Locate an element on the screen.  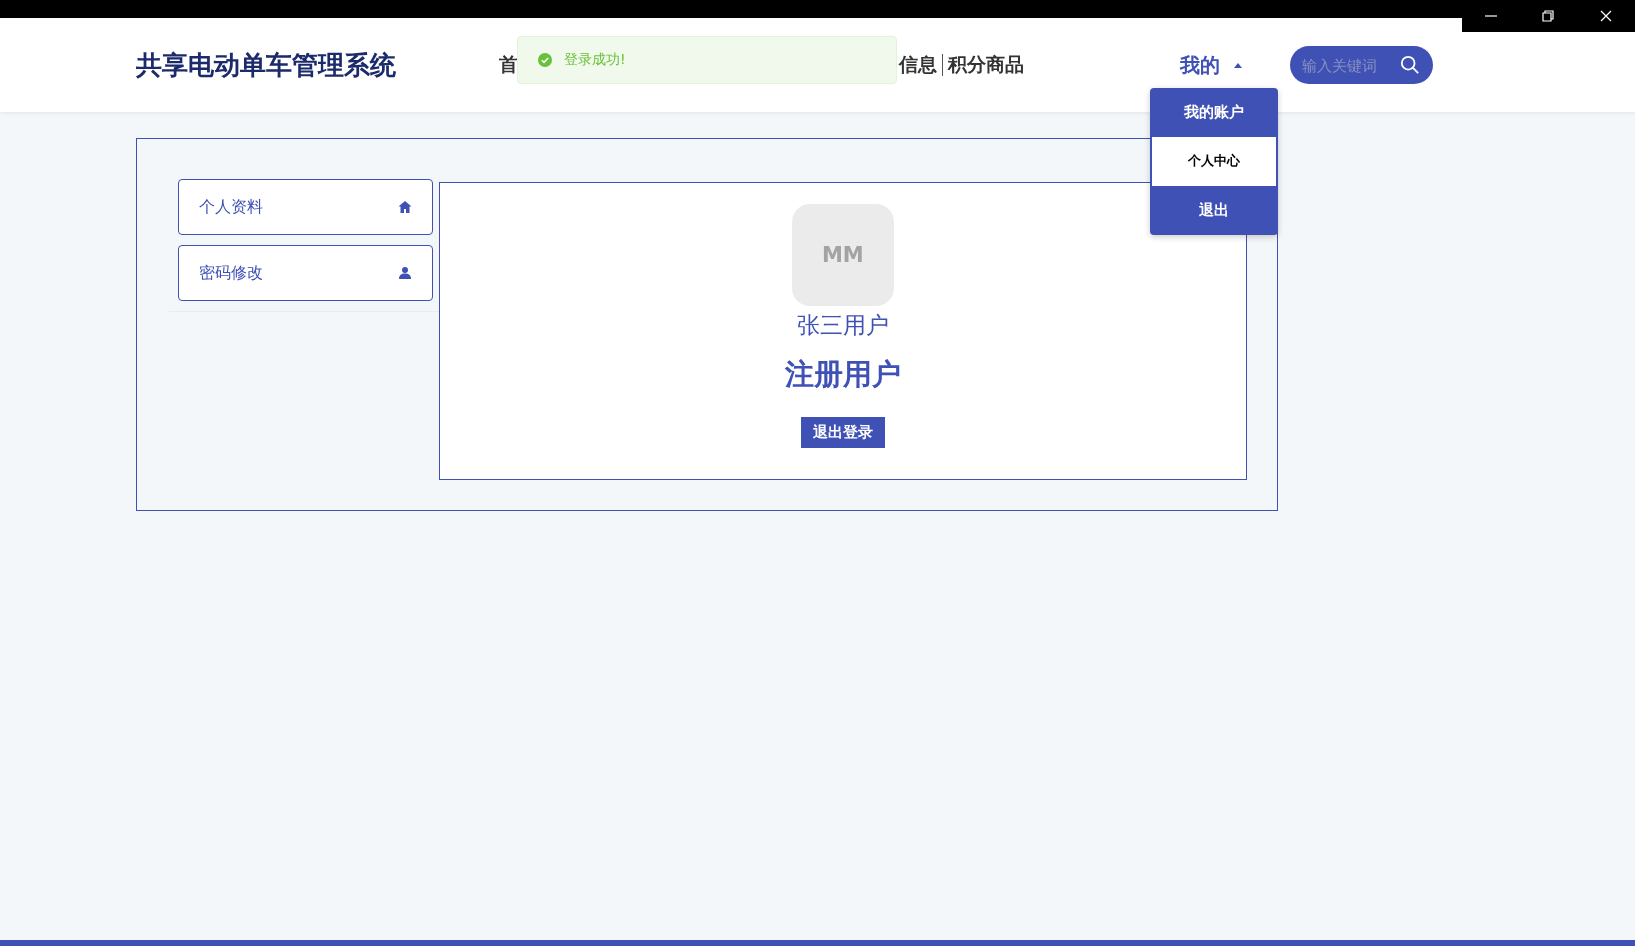
toast-text: 登录成功! is located at coordinates (595, 60).